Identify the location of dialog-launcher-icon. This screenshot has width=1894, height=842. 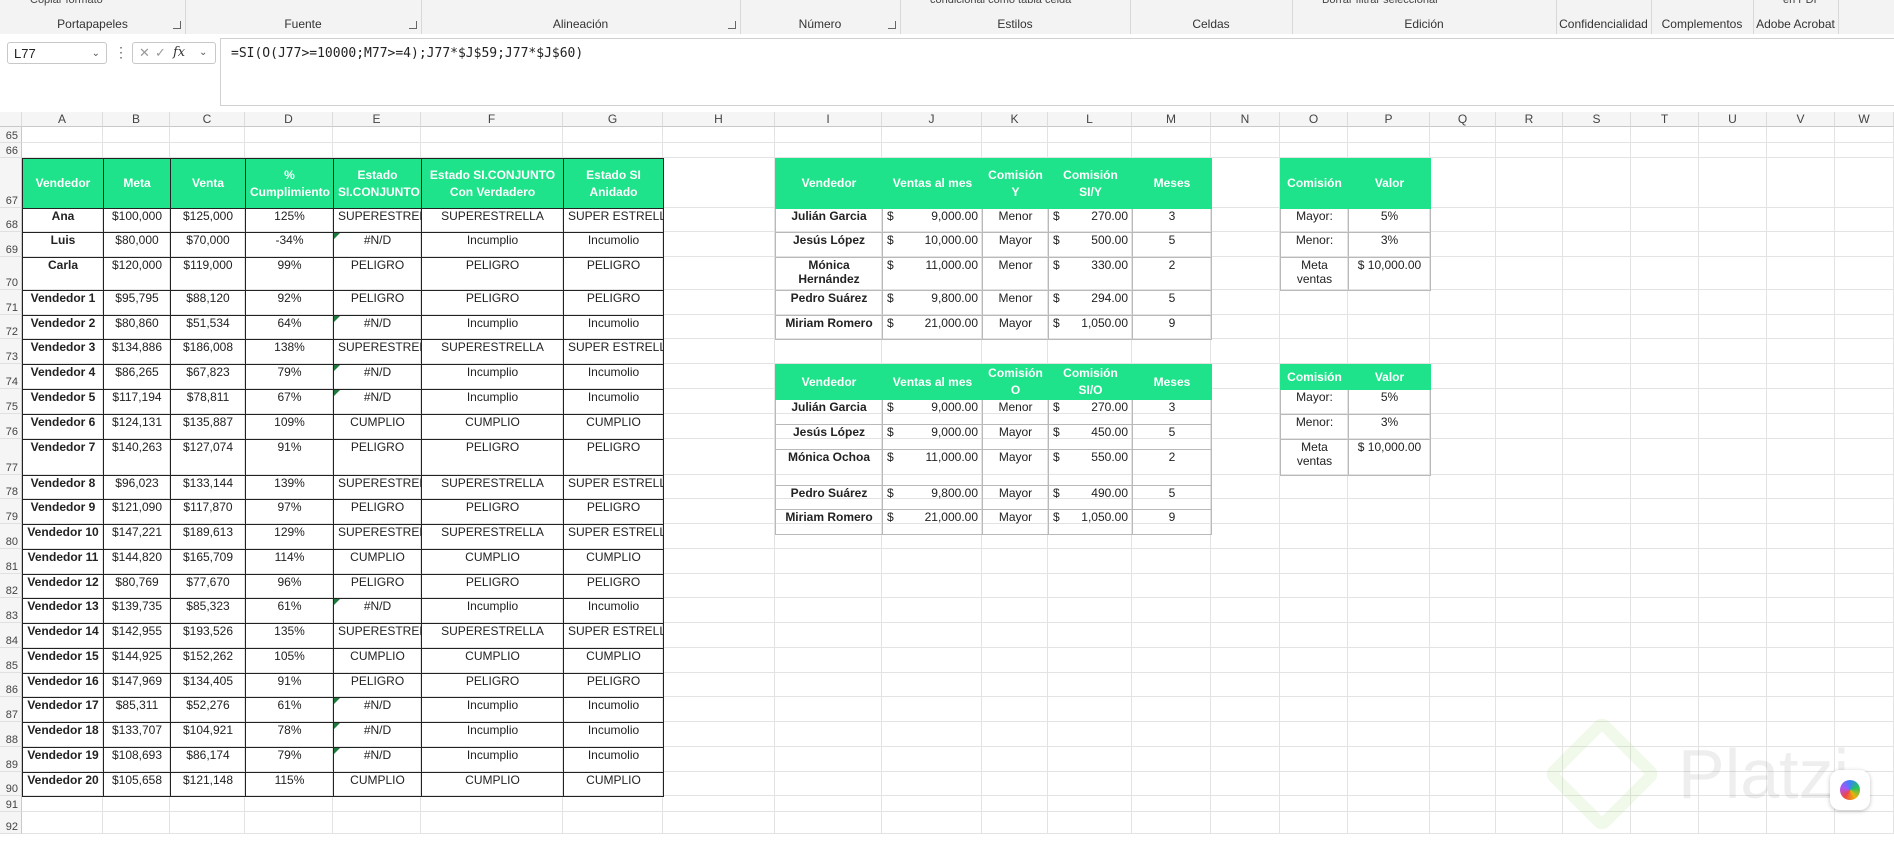
(892, 25).